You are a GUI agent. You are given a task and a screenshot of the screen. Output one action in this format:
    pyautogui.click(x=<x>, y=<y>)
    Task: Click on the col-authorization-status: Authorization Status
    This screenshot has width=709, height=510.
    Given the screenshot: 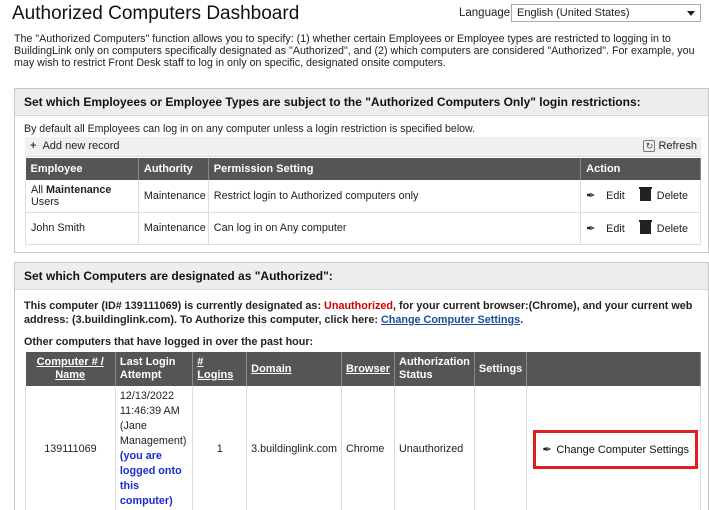 What is the action you would take?
    pyautogui.click(x=434, y=369)
    